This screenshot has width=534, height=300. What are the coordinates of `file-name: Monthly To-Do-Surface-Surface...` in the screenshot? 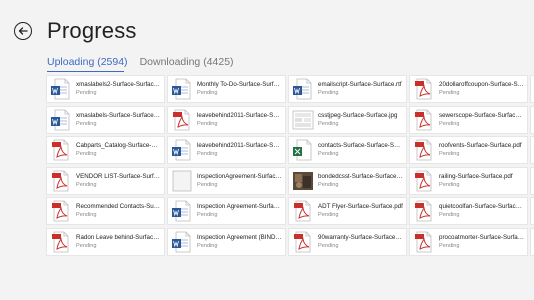 It's located at (239, 84).